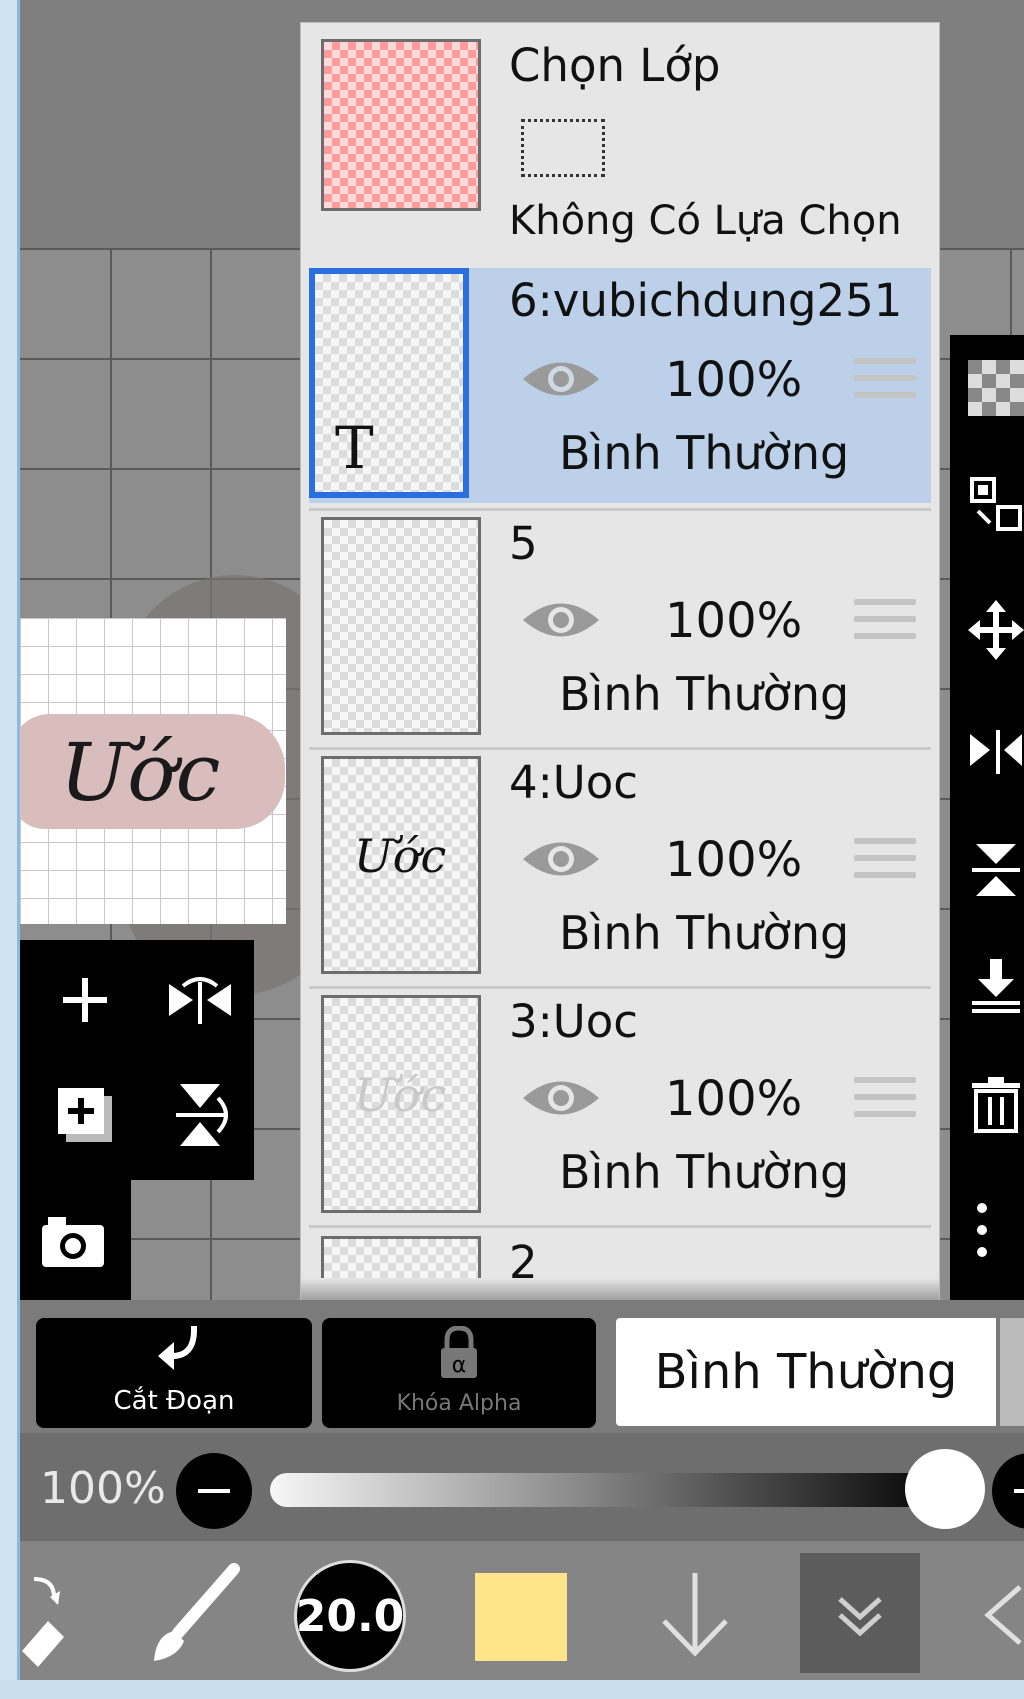 The height and width of the screenshot is (1699, 1024). I want to click on selection-layer-row: Chọn Lớp Không Có Lựa Chọn, so click(620, 143).